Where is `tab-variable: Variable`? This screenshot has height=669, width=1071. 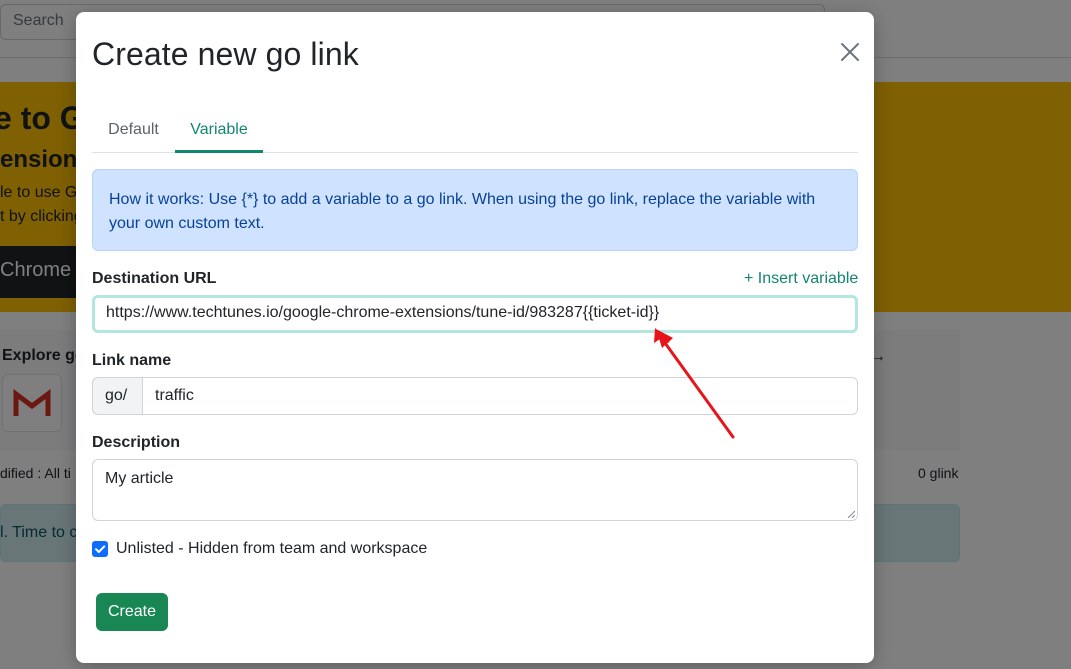 tab-variable: Variable is located at coordinates (219, 134).